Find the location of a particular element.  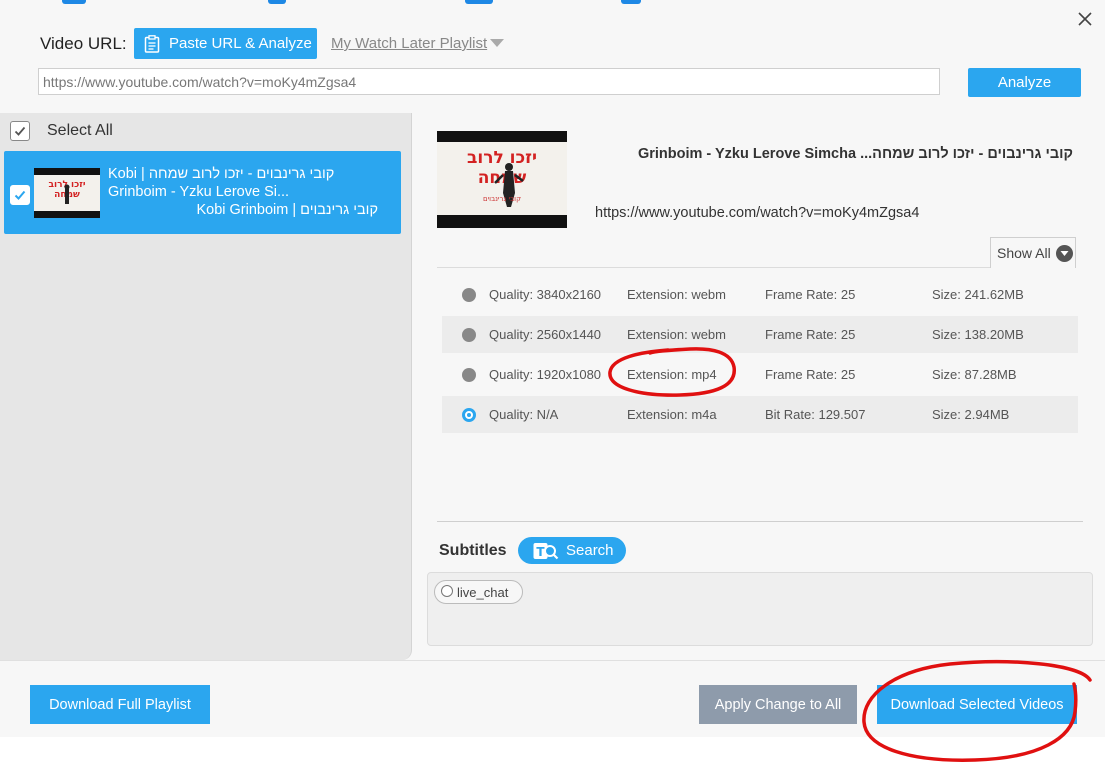

subtitle-search-button: T Search is located at coordinates (572, 550).